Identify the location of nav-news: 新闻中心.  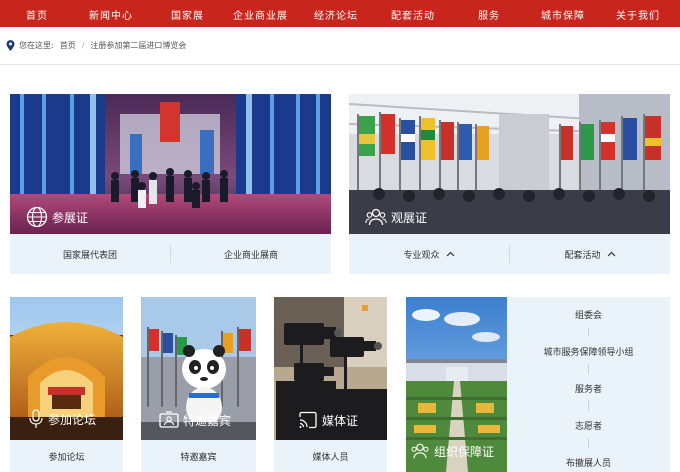
(111, 14).